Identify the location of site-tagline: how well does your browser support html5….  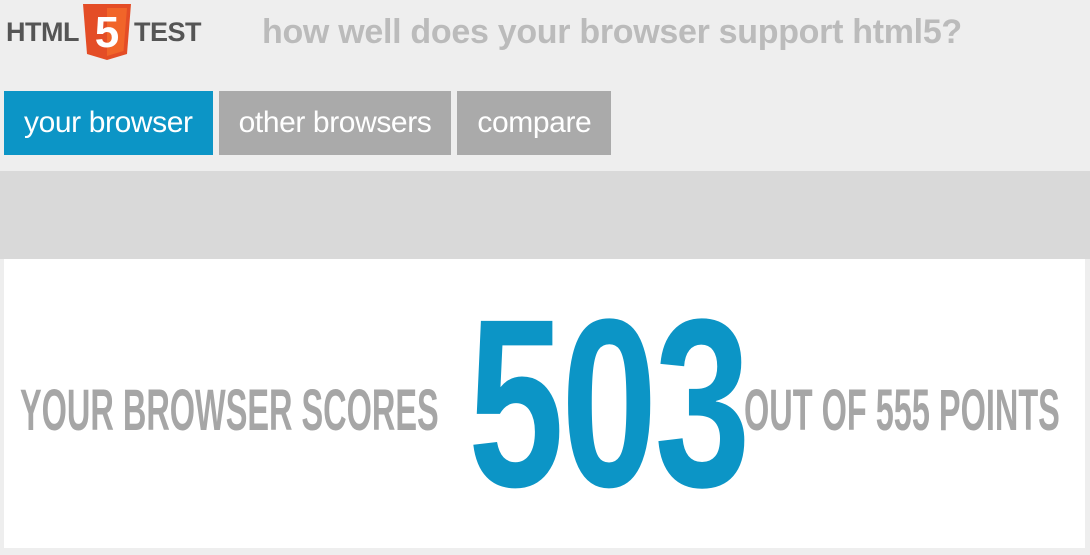
(612, 32).